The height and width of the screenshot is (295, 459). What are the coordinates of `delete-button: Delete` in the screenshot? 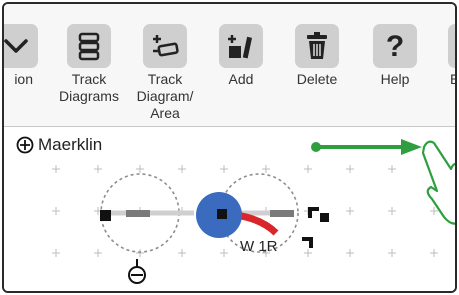 It's located at (317, 56).